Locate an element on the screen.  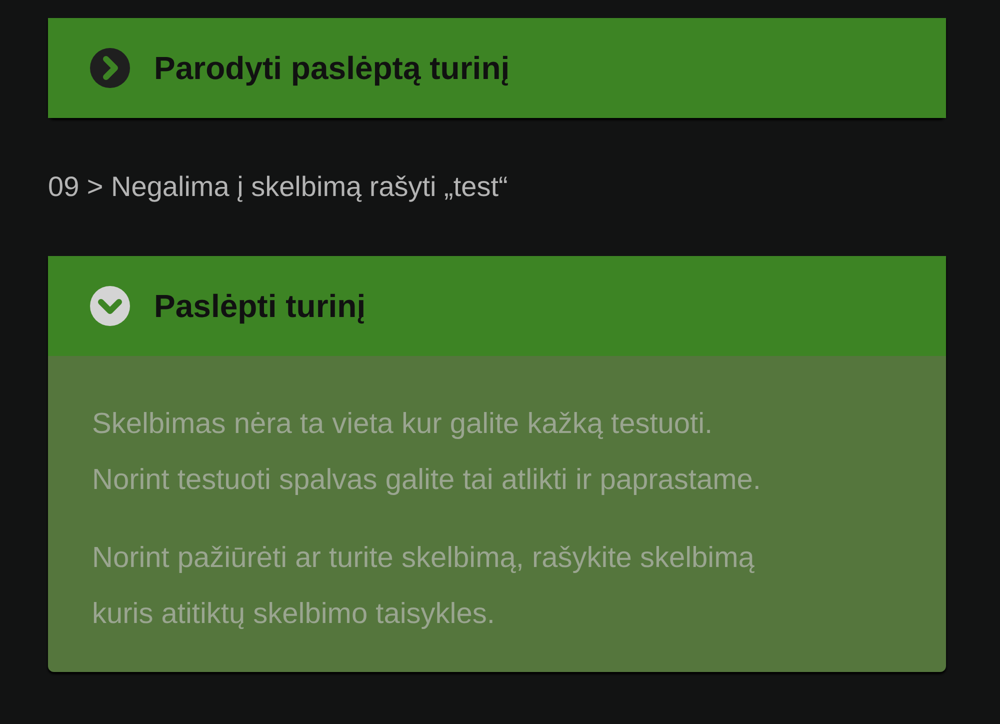
section-heading: 09 > Negalima į skelbimą rašyti „test“ is located at coordinates (278, 187).